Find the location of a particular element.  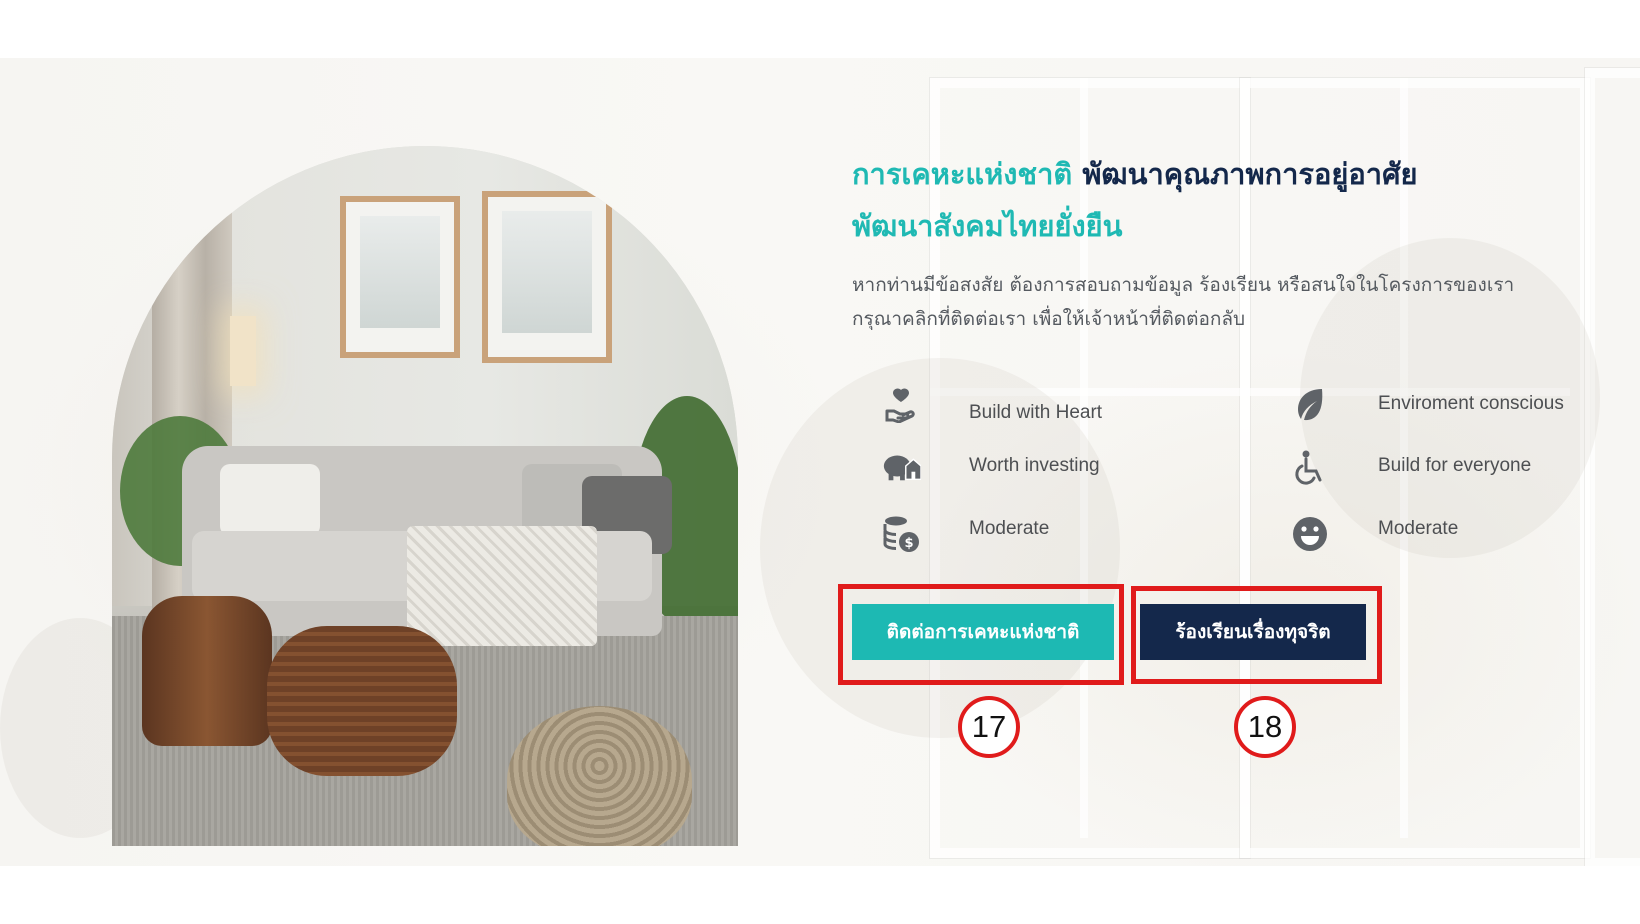

coins-icon: $ is located at coordinates (901, 534).